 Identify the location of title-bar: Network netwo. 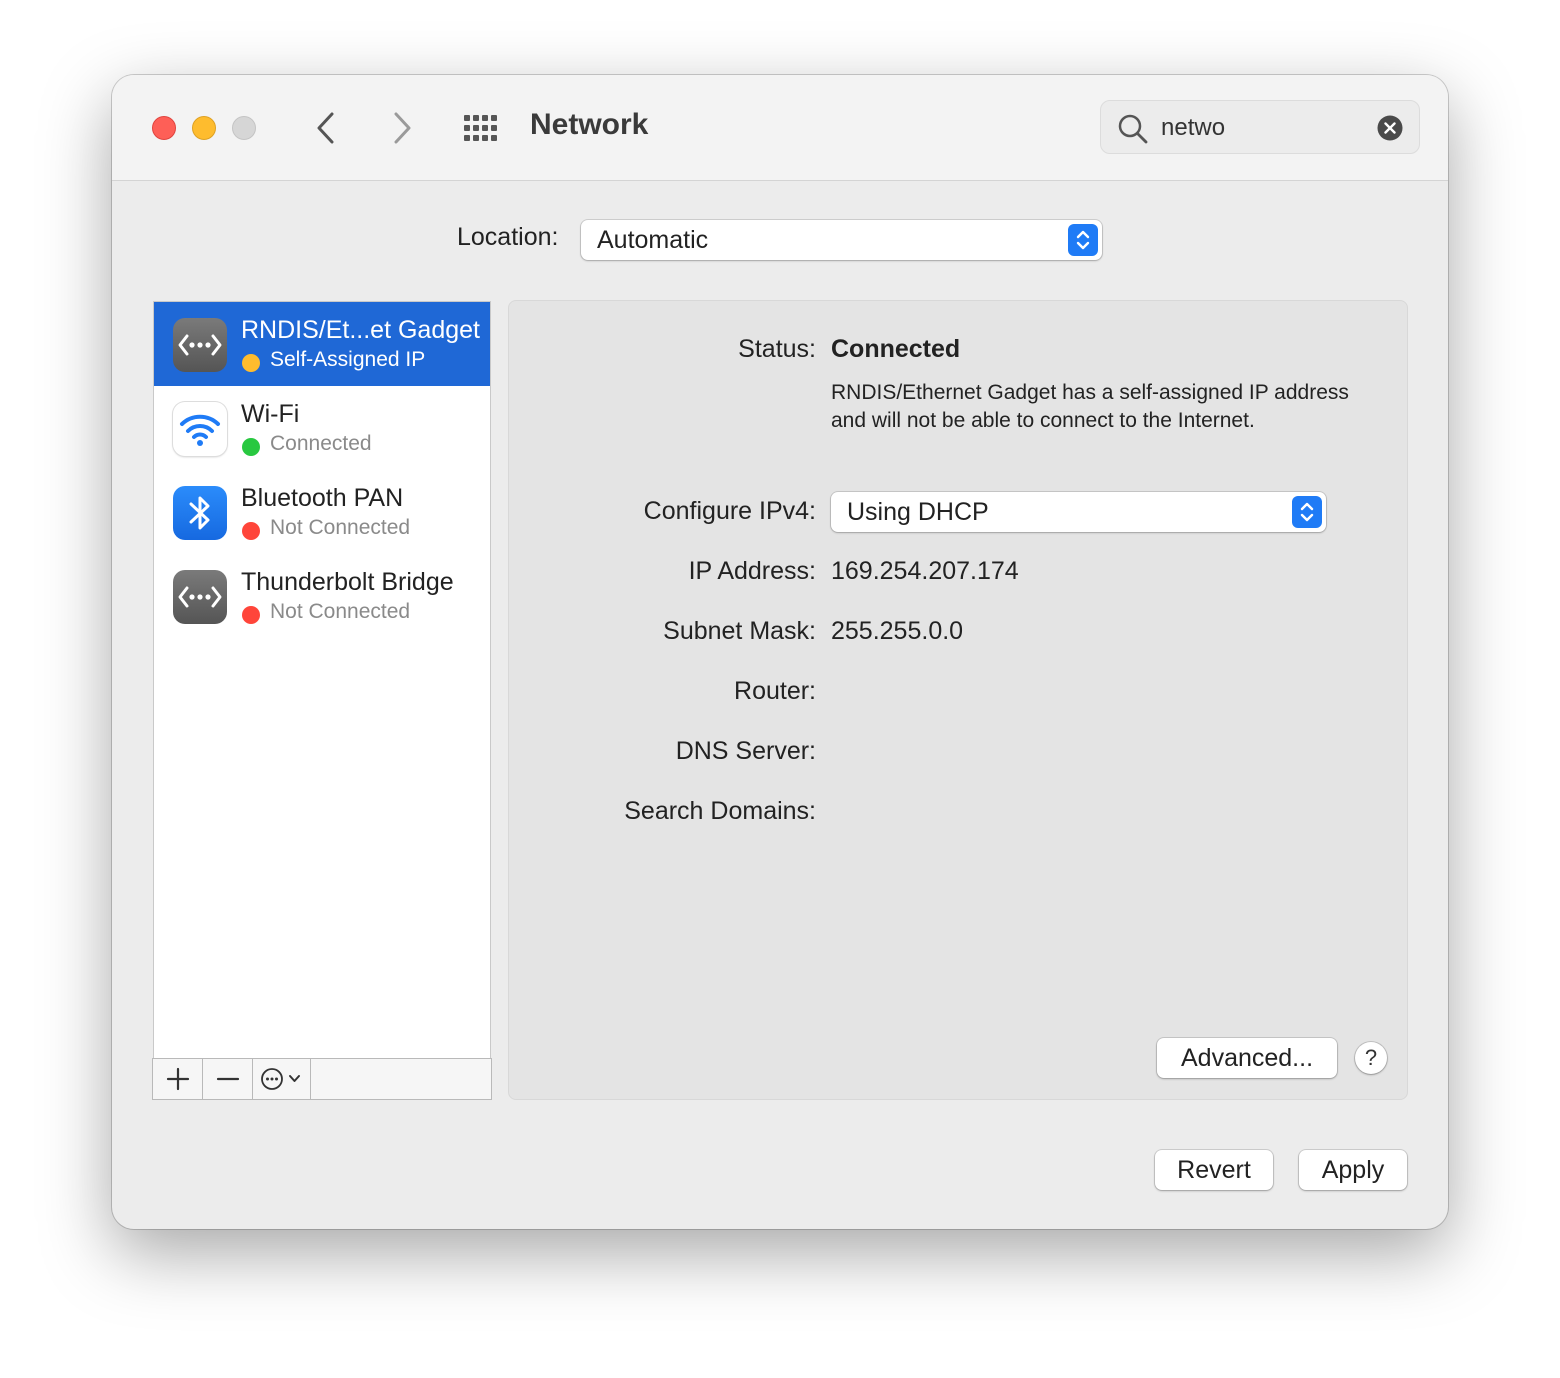
(780, 128).